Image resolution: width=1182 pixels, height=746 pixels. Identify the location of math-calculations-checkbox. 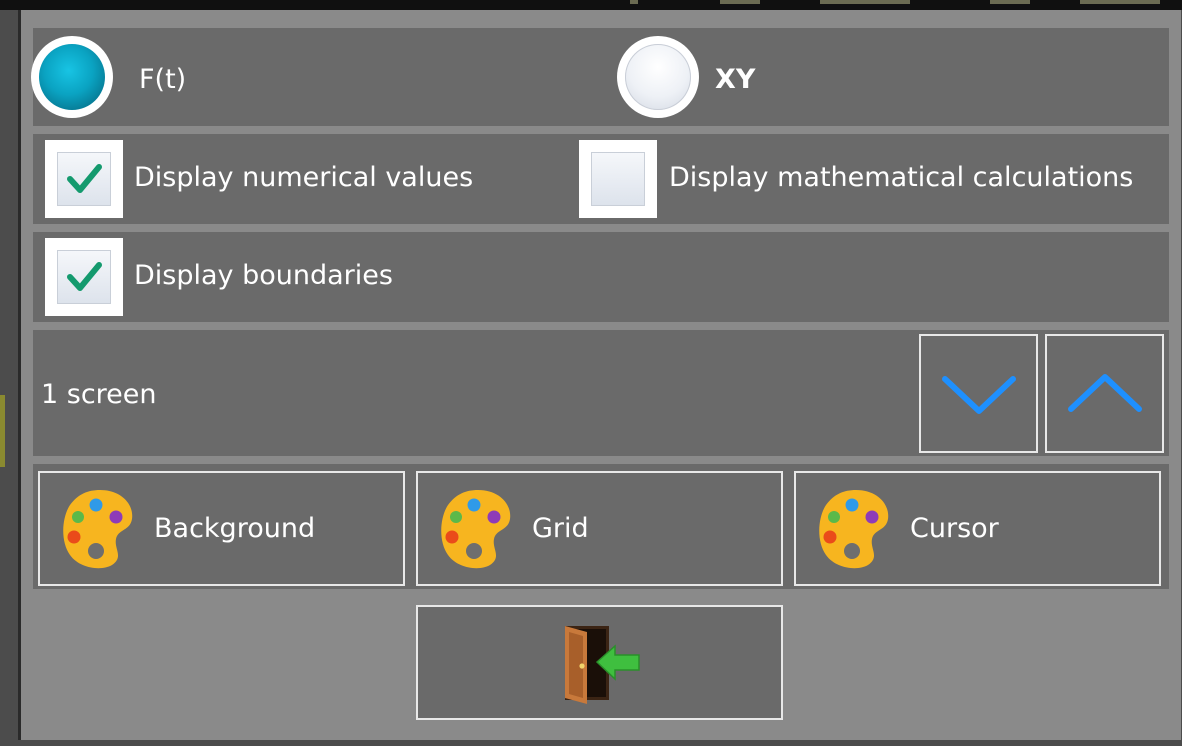
(618, 179).